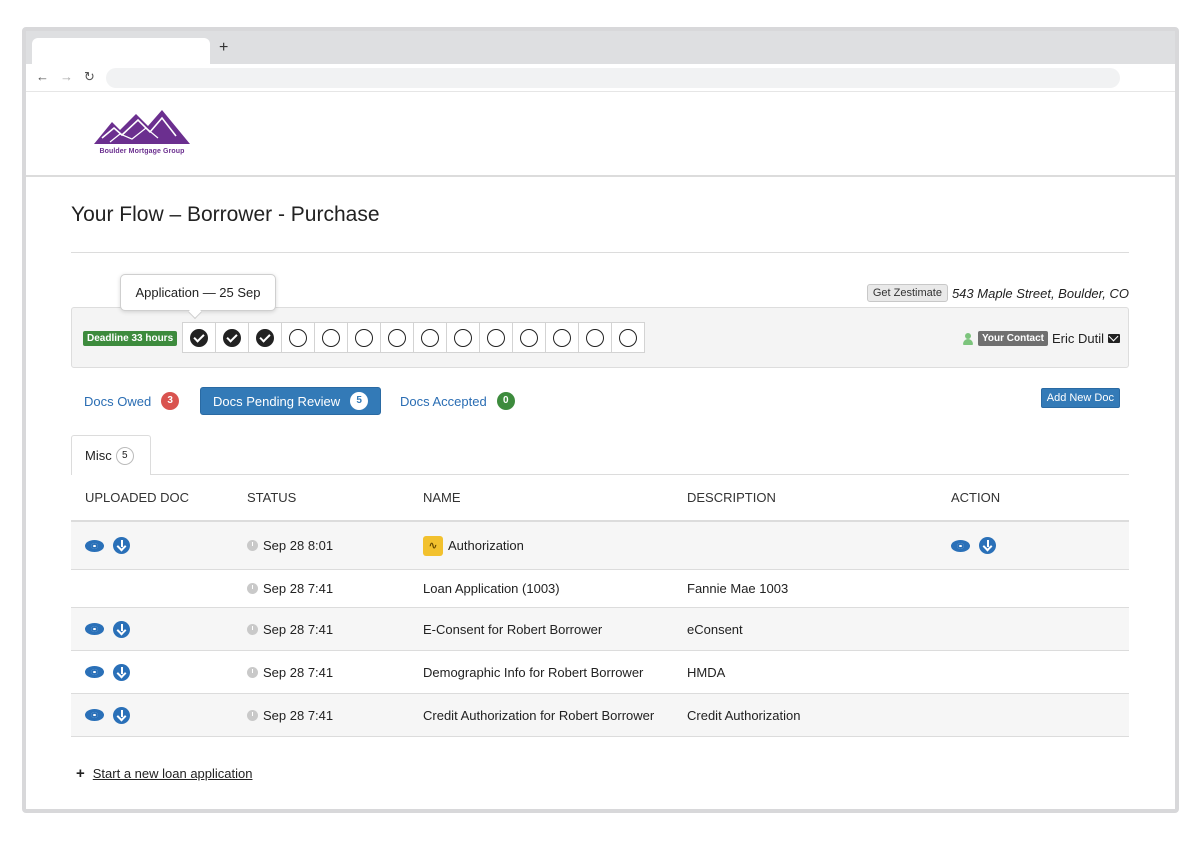  What do you see at coordinates (442, 497) in the screenshot?
I see `column-header-name: NAME` at bounding box center [442, 497].